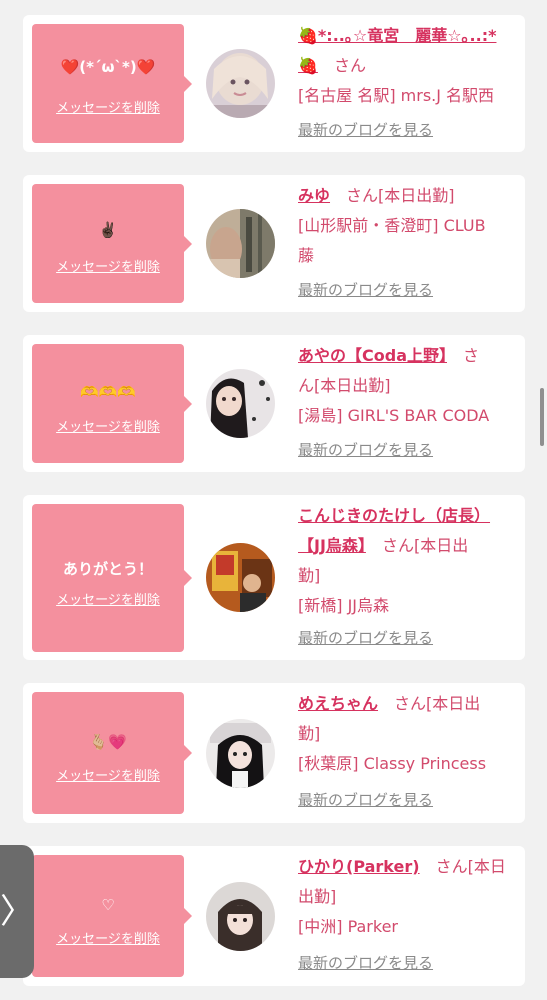  I want to click on message-bubble: ♡ メッセージを削除, so click(112, 916).